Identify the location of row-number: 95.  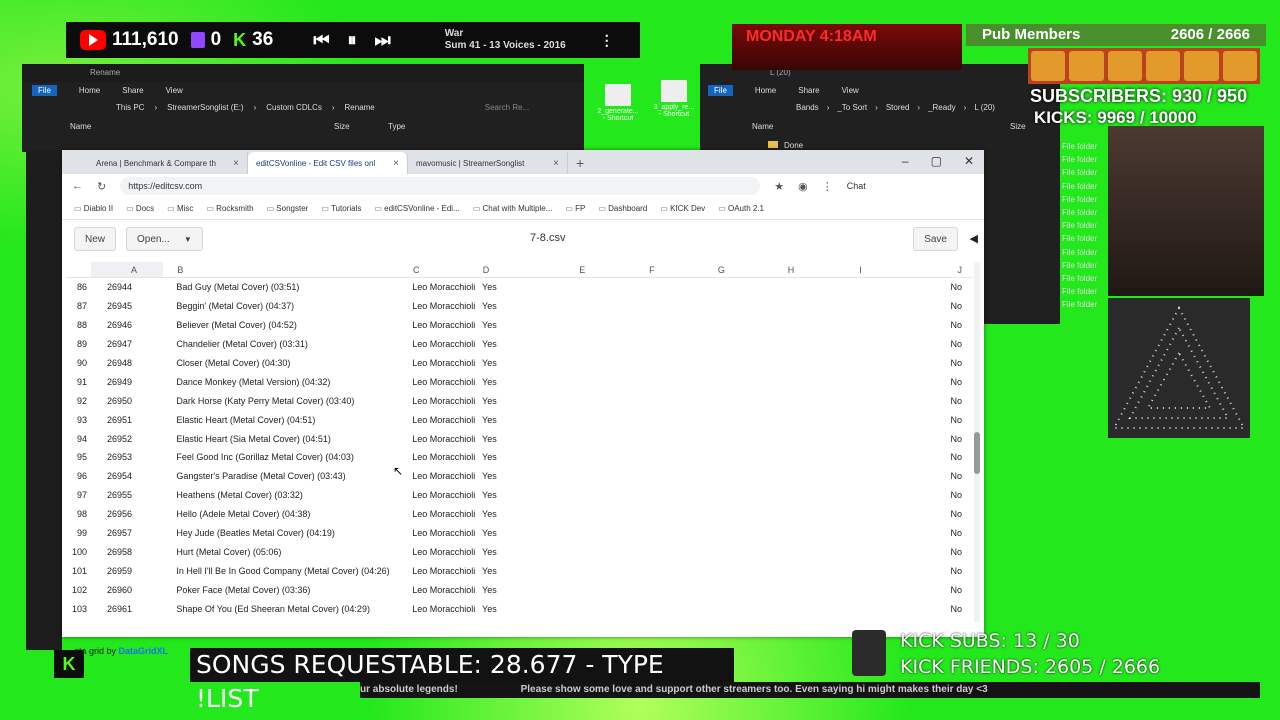
(78, 457).